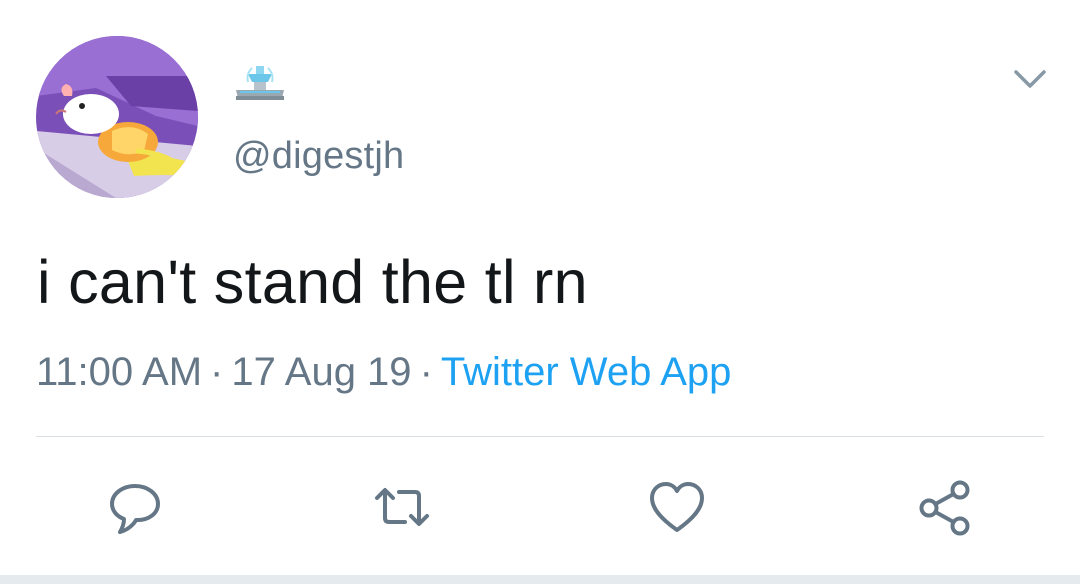 This screenshot has width=1080, height=584. What do you see at coordinates (318, 156) in the screenshot?
I see `user-handle: @digestjh` at bounding box center [318, 156].